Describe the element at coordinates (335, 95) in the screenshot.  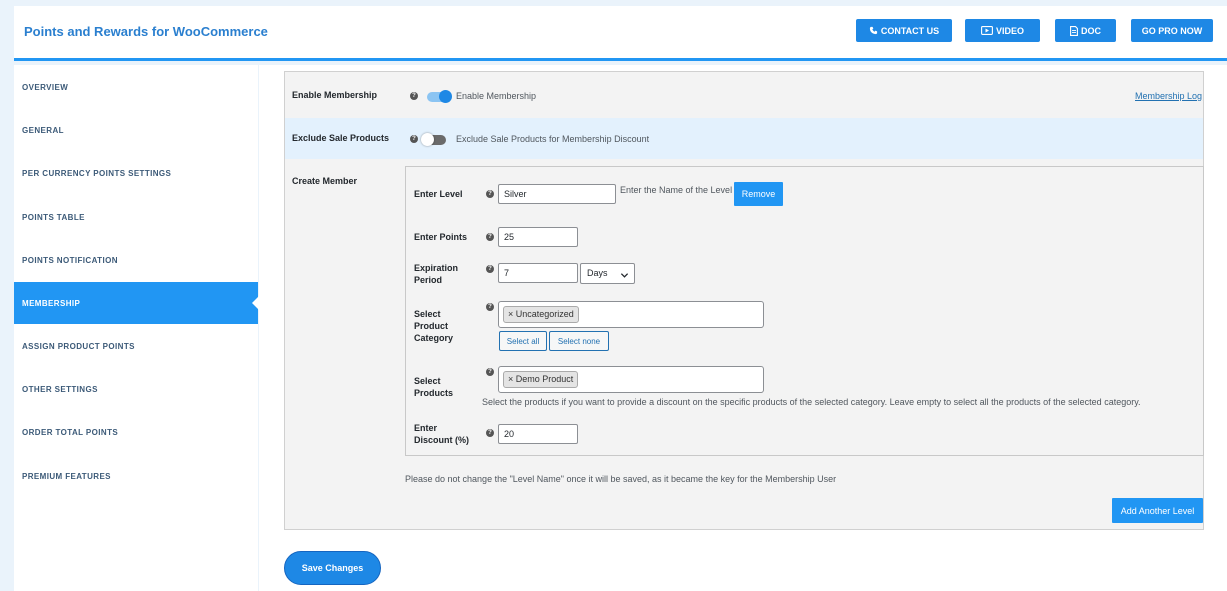
I see `enable-membership-label: Enable Membership` at that location.